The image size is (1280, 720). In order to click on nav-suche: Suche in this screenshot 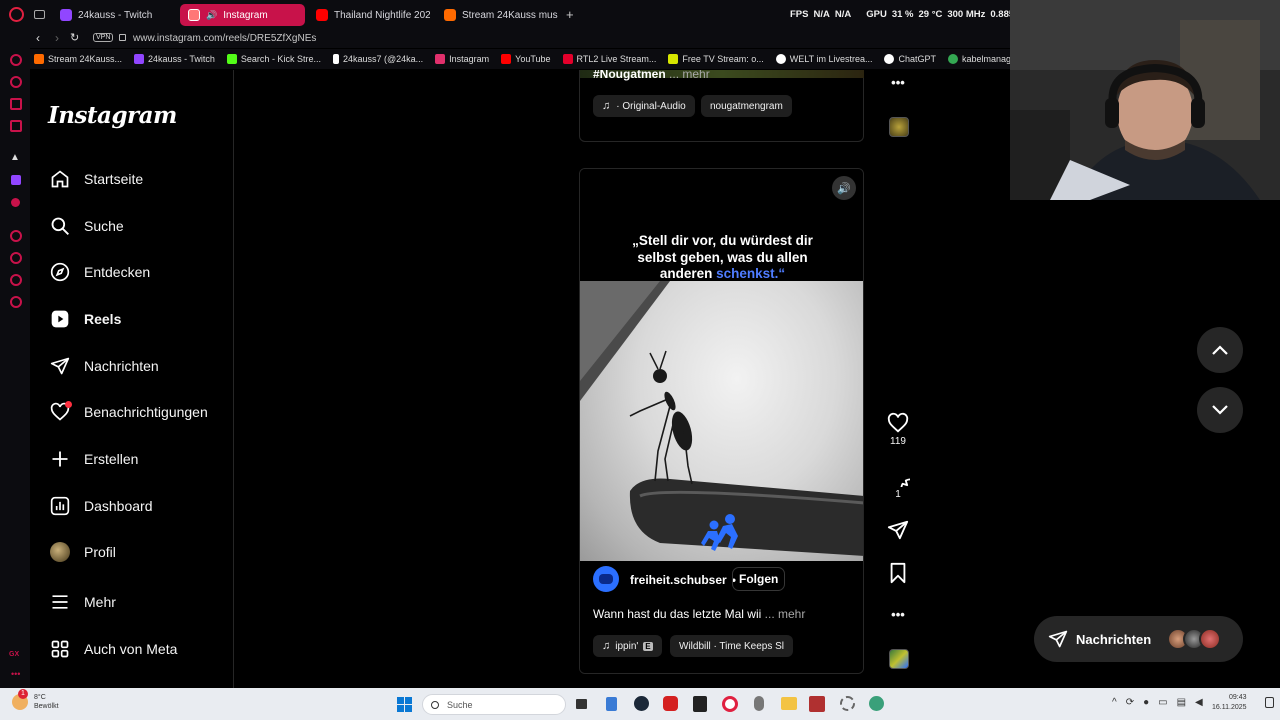, I will do `click(87, 226)`.